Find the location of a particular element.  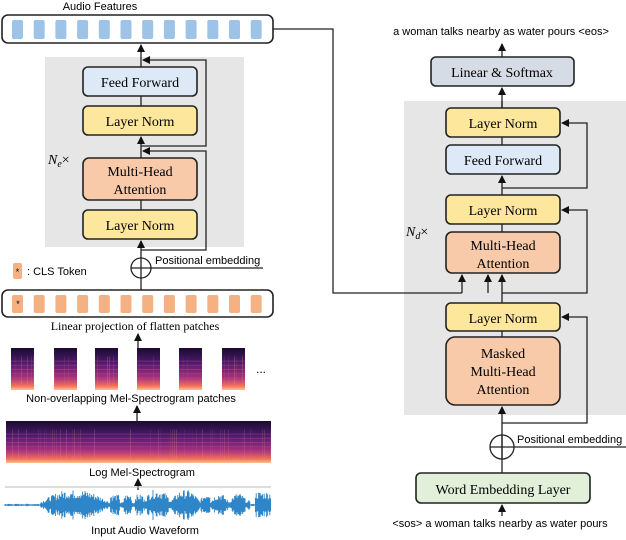

spectrogram-patches is located at coordinates (128, 369).